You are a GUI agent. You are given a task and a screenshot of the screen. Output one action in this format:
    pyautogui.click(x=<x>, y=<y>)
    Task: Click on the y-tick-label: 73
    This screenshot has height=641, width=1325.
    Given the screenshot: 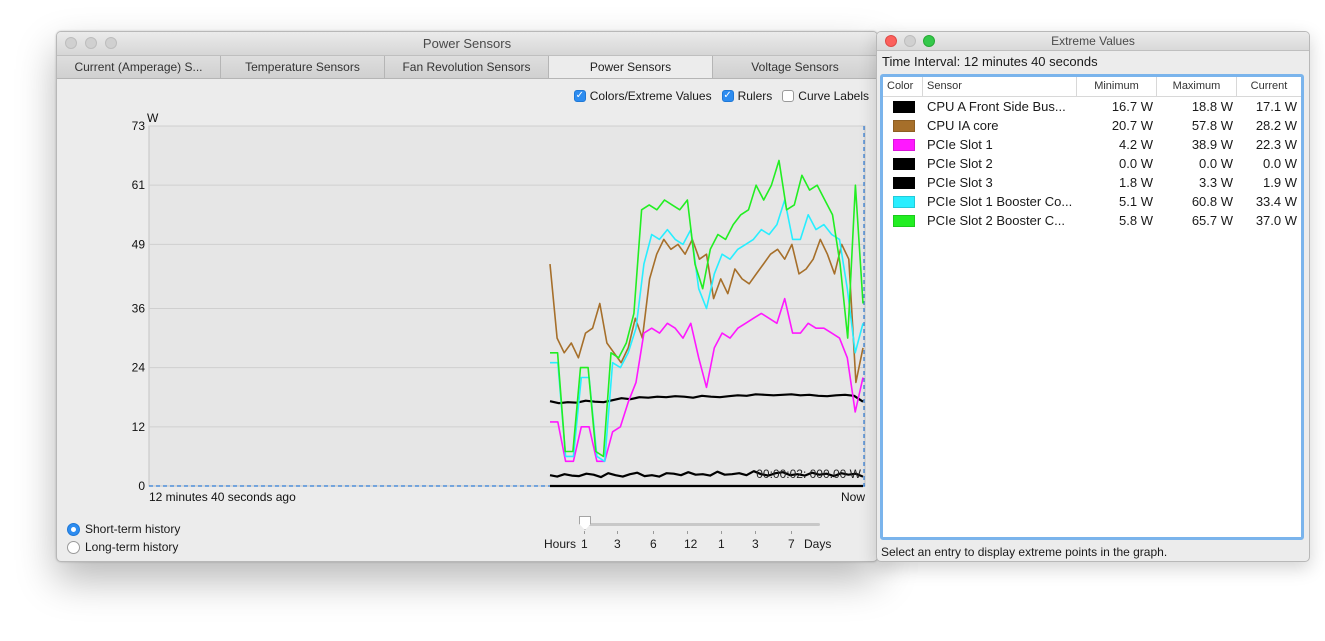 What is the action you would take?
    pyautogui.click(x=139, y=126)
    